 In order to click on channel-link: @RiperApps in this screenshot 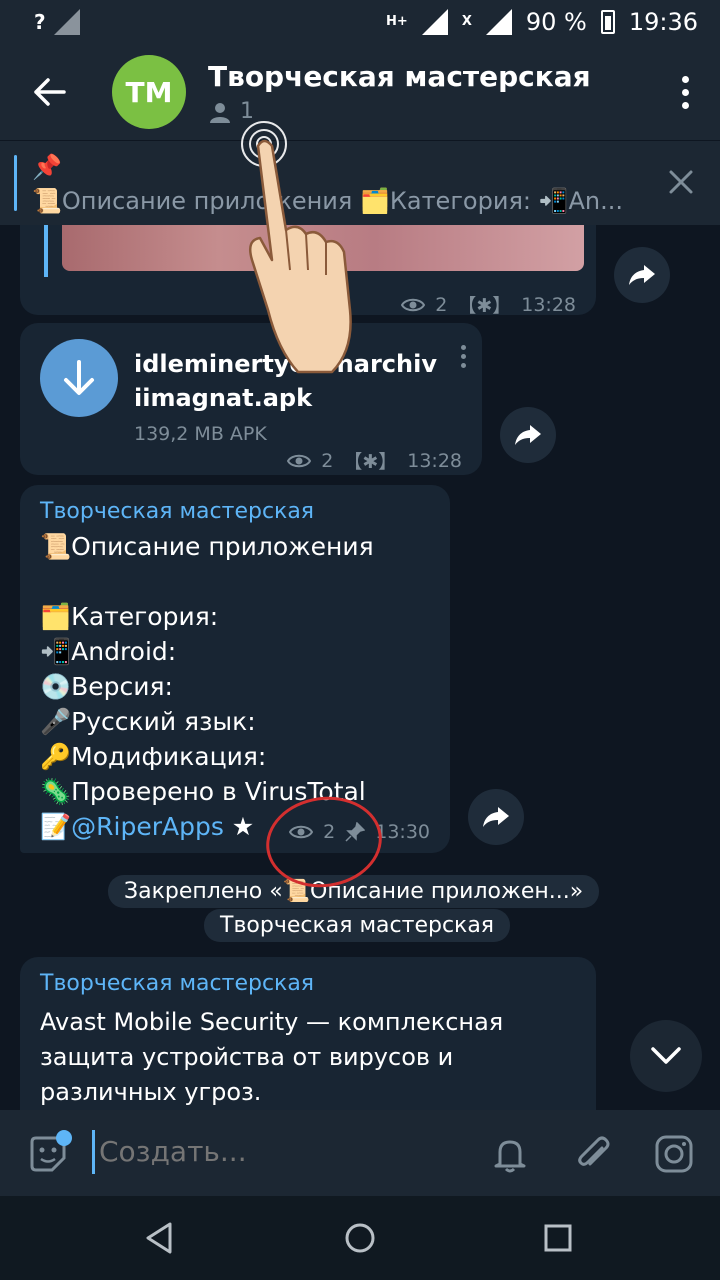, I will do `click(147, 826)`.